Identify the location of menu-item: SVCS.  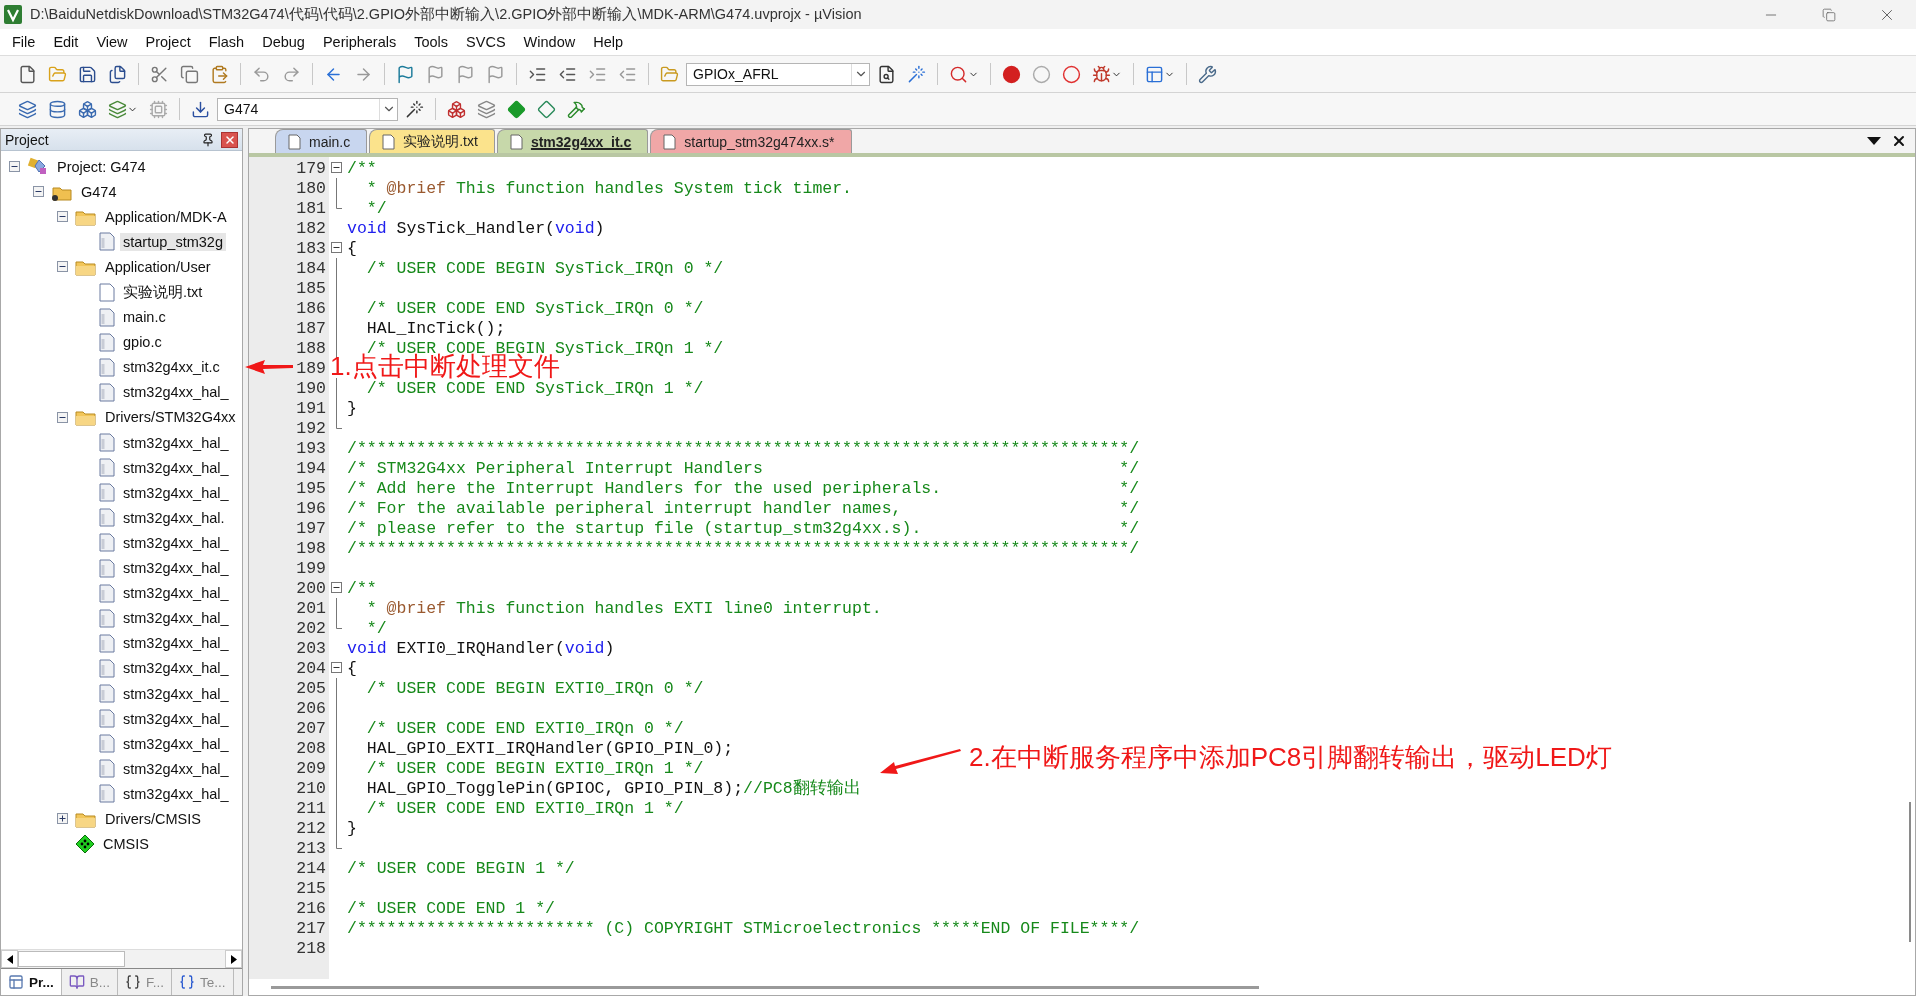
(486, 42).